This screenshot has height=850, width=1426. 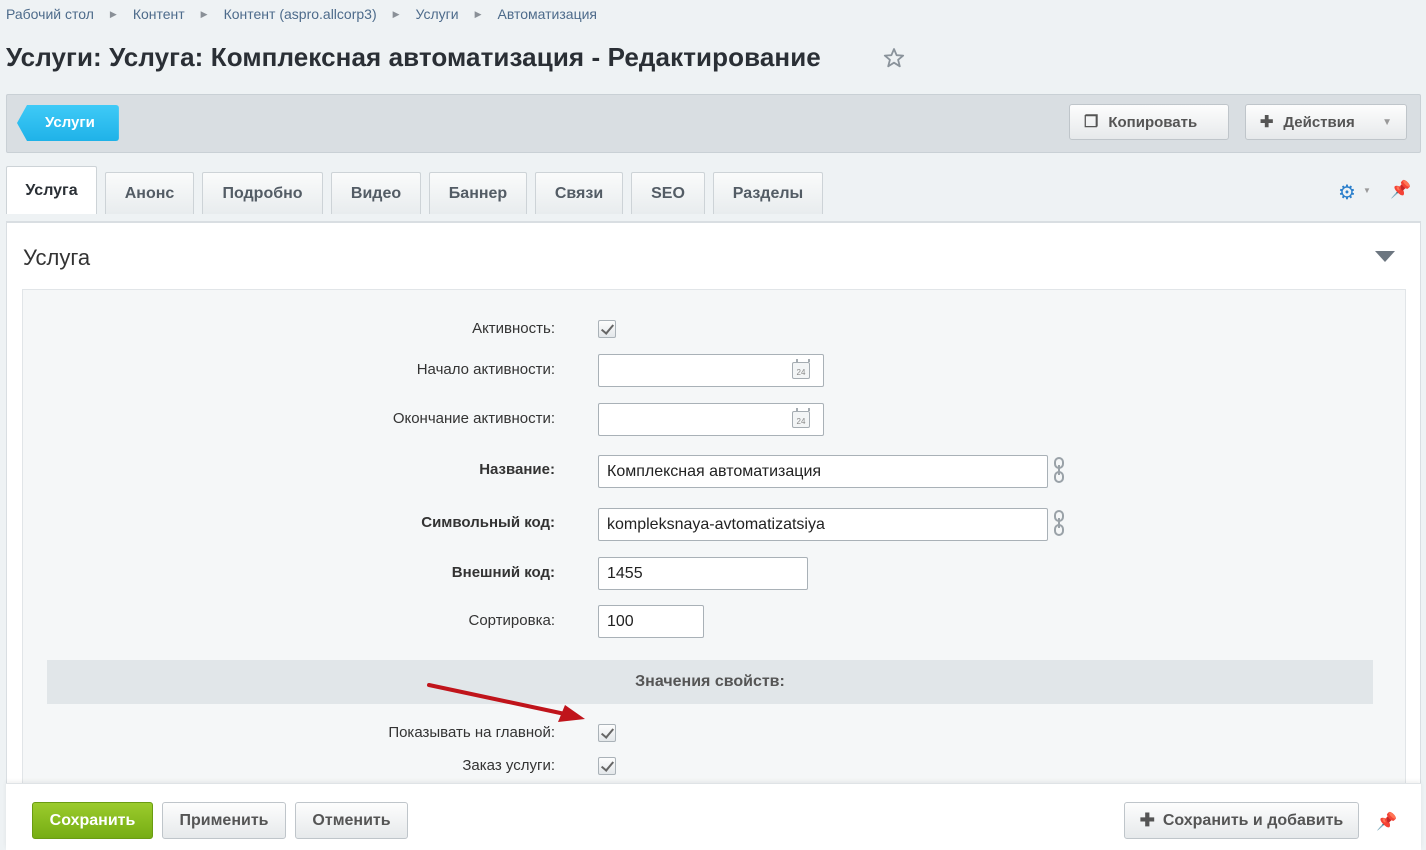 What do you see at coordinates (262, 193) in the screenshot?
I see `tab-details: Подробно` at bounding box center [262, 193].